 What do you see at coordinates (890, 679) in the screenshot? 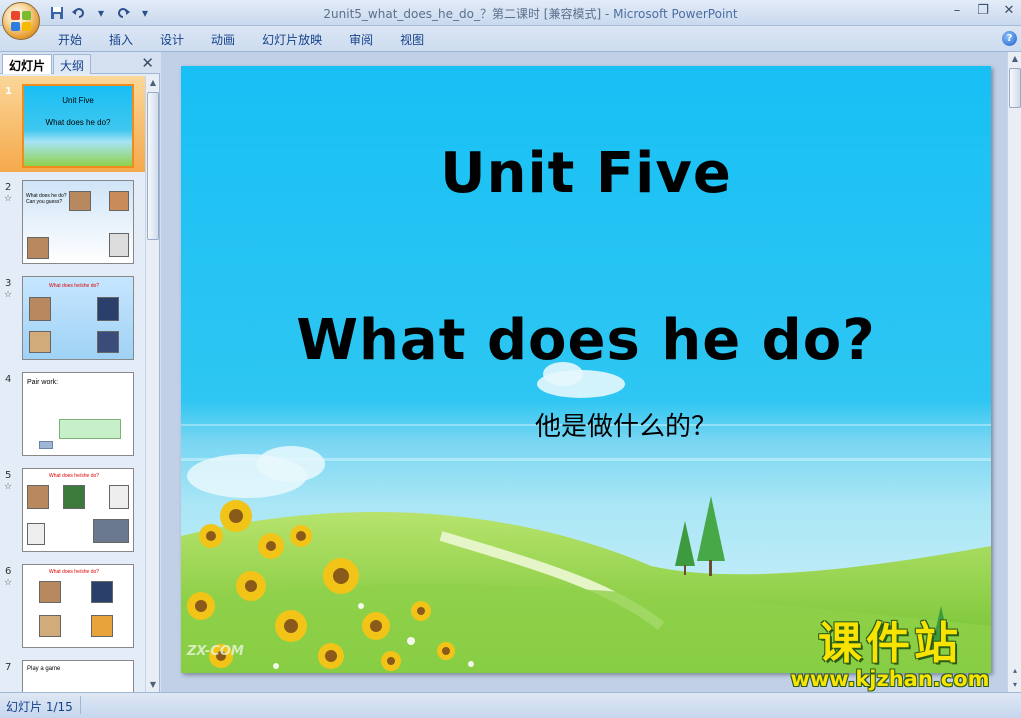
I see `site-watermark-url: www.kjzhan.com` at bounding box center [890, 679].